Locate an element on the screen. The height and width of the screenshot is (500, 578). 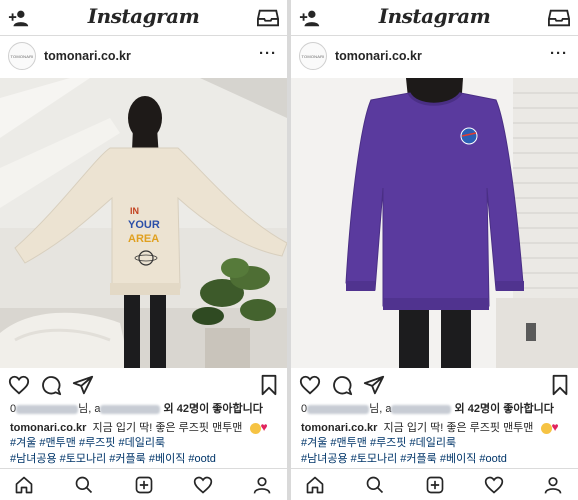
print-text-line2: YOUR is located at coordinates (144, 225).